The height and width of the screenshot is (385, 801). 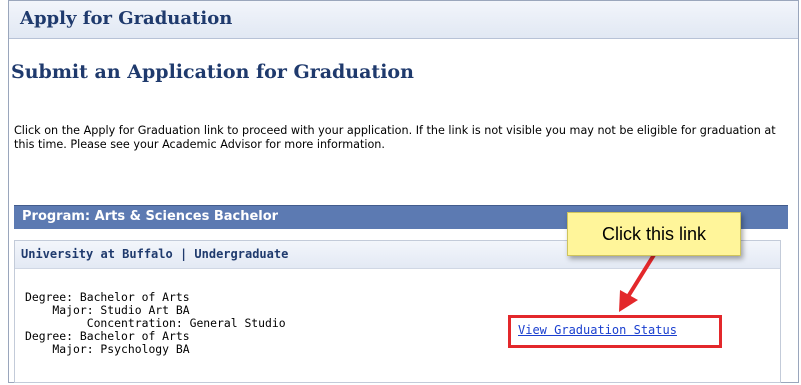 I want to click on major-line: Major: Studio Art BA, so click(x=107, y=310).